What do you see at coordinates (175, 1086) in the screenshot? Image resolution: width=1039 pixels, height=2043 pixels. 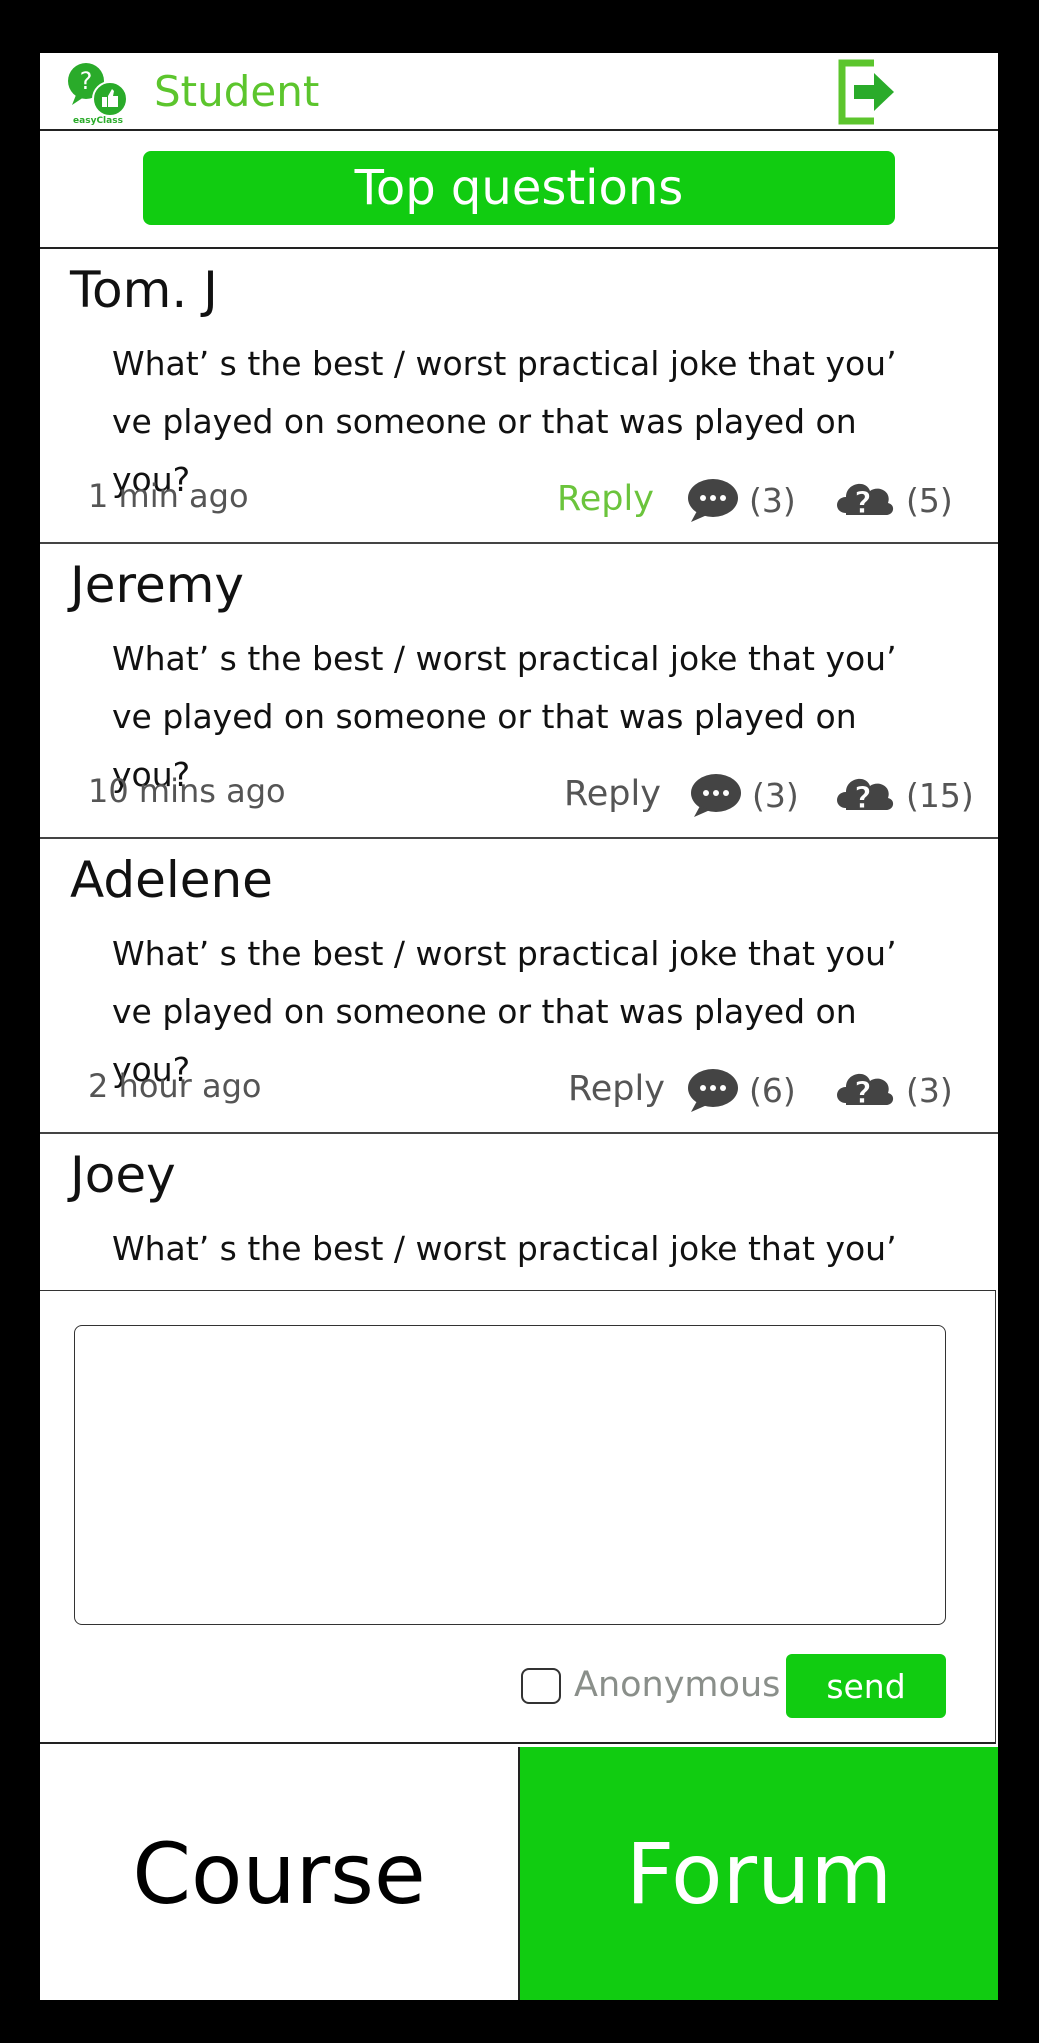 I see `question-timestamp: 2 hour ago` at bounding box center [175, 1086].